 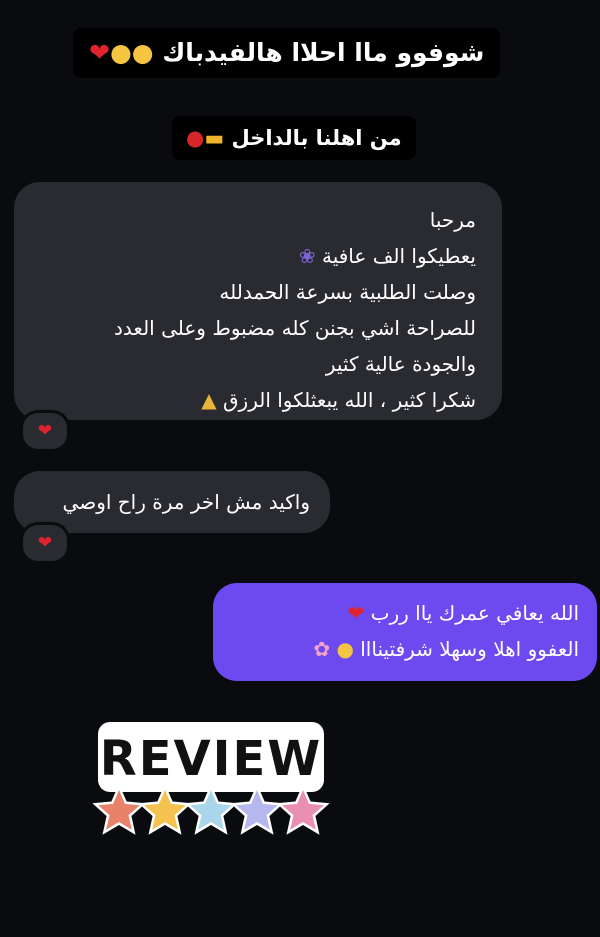 What do you see at coordinates (398, 256) in the screenshot?
I see `message-text: يعطيكوا الف عافية` at bounding box center [398, 256].